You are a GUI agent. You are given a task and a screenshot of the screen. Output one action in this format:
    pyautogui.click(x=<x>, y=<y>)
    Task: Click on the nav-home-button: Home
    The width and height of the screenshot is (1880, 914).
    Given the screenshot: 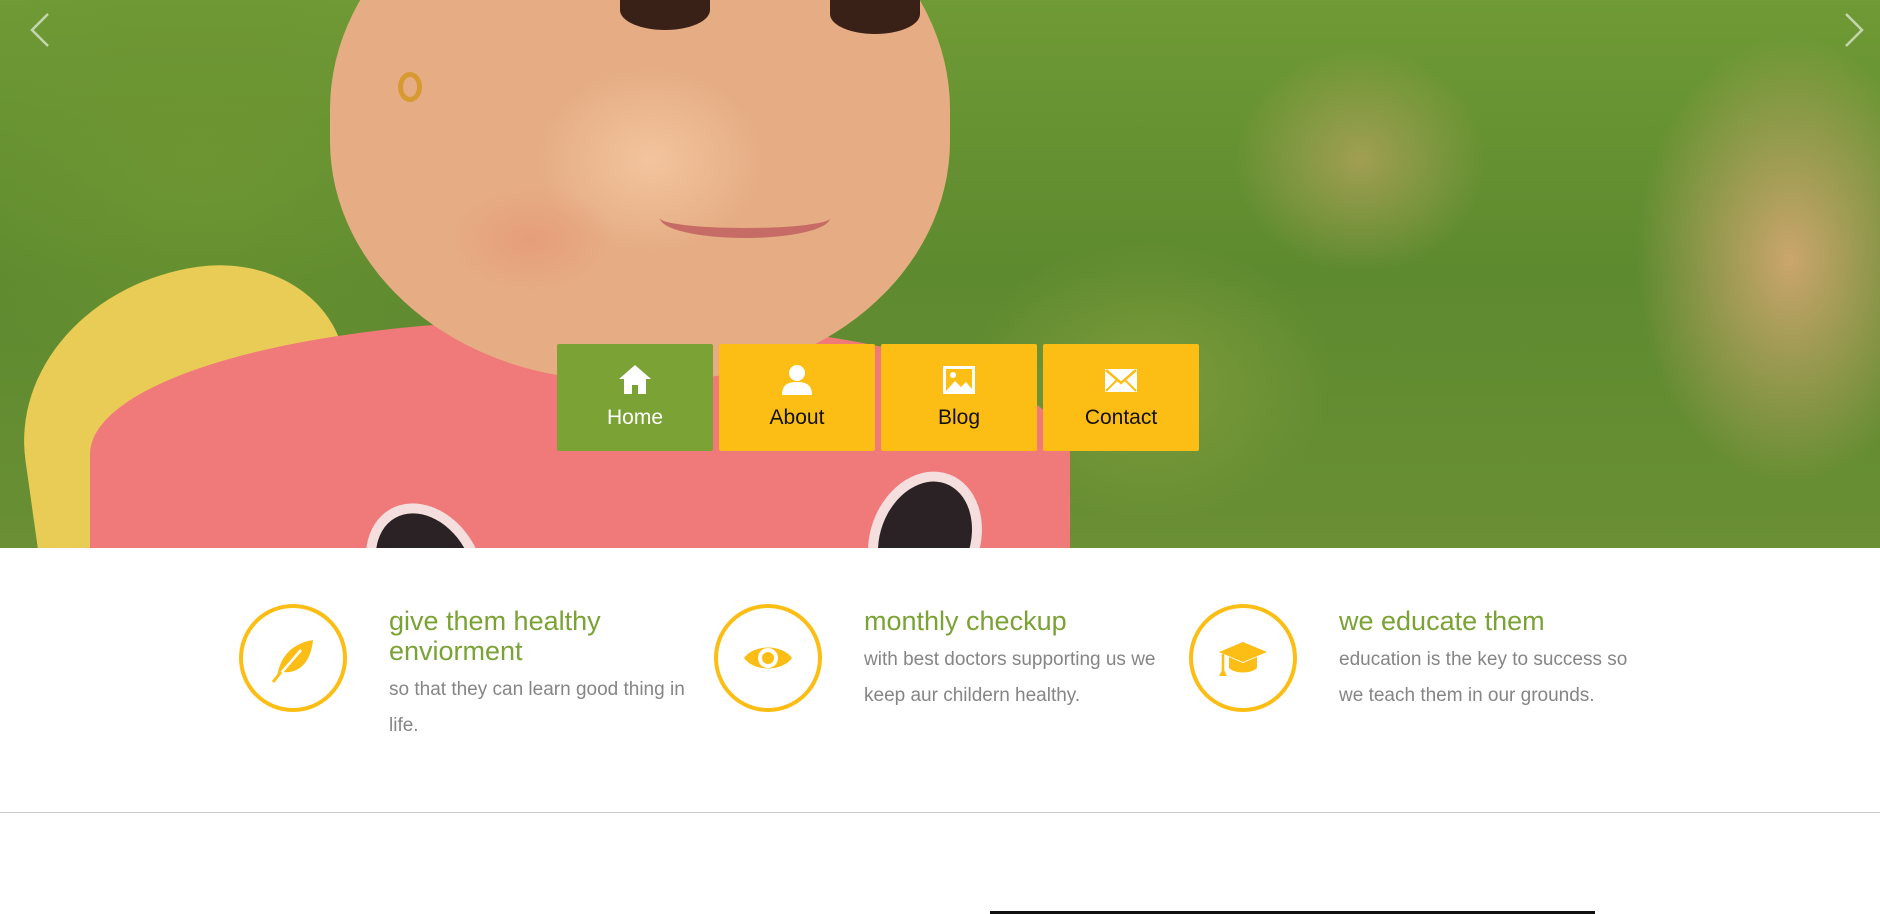 What is the action you would take?
    pyautogui.click(x=635, y=397)
    